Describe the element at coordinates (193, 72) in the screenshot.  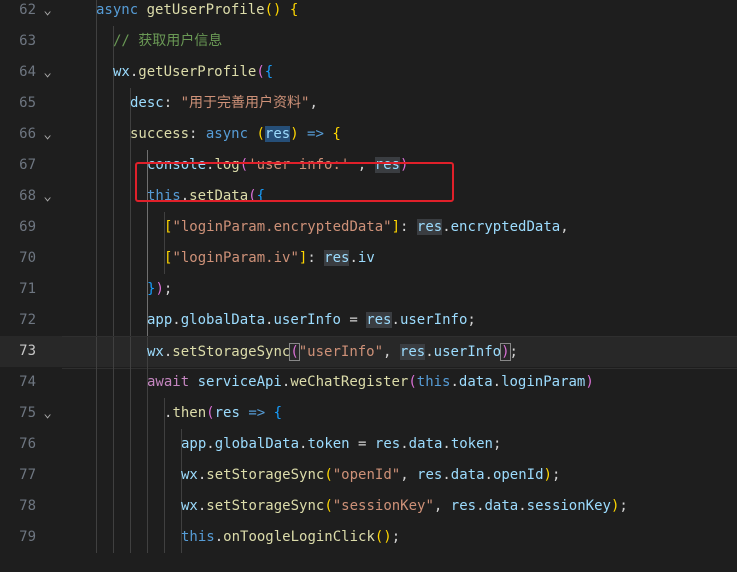
I see `code-text: wx.getUserProfile({` at that location.